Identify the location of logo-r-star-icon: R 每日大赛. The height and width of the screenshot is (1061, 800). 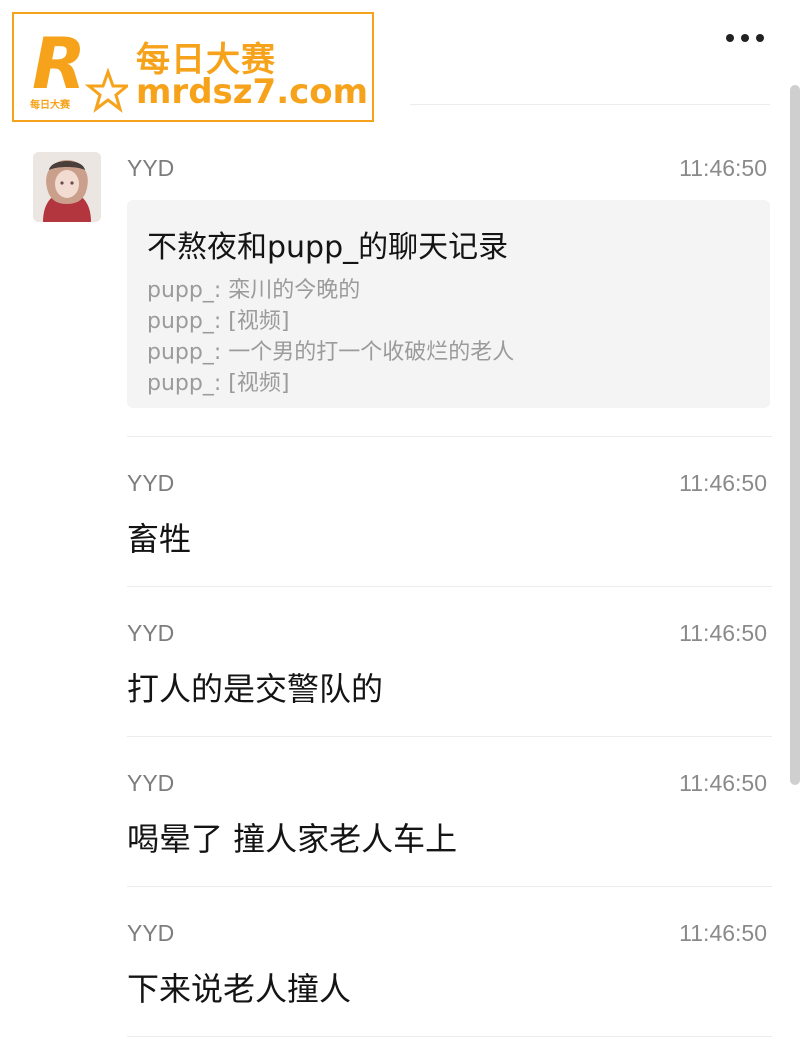
(80, 69).